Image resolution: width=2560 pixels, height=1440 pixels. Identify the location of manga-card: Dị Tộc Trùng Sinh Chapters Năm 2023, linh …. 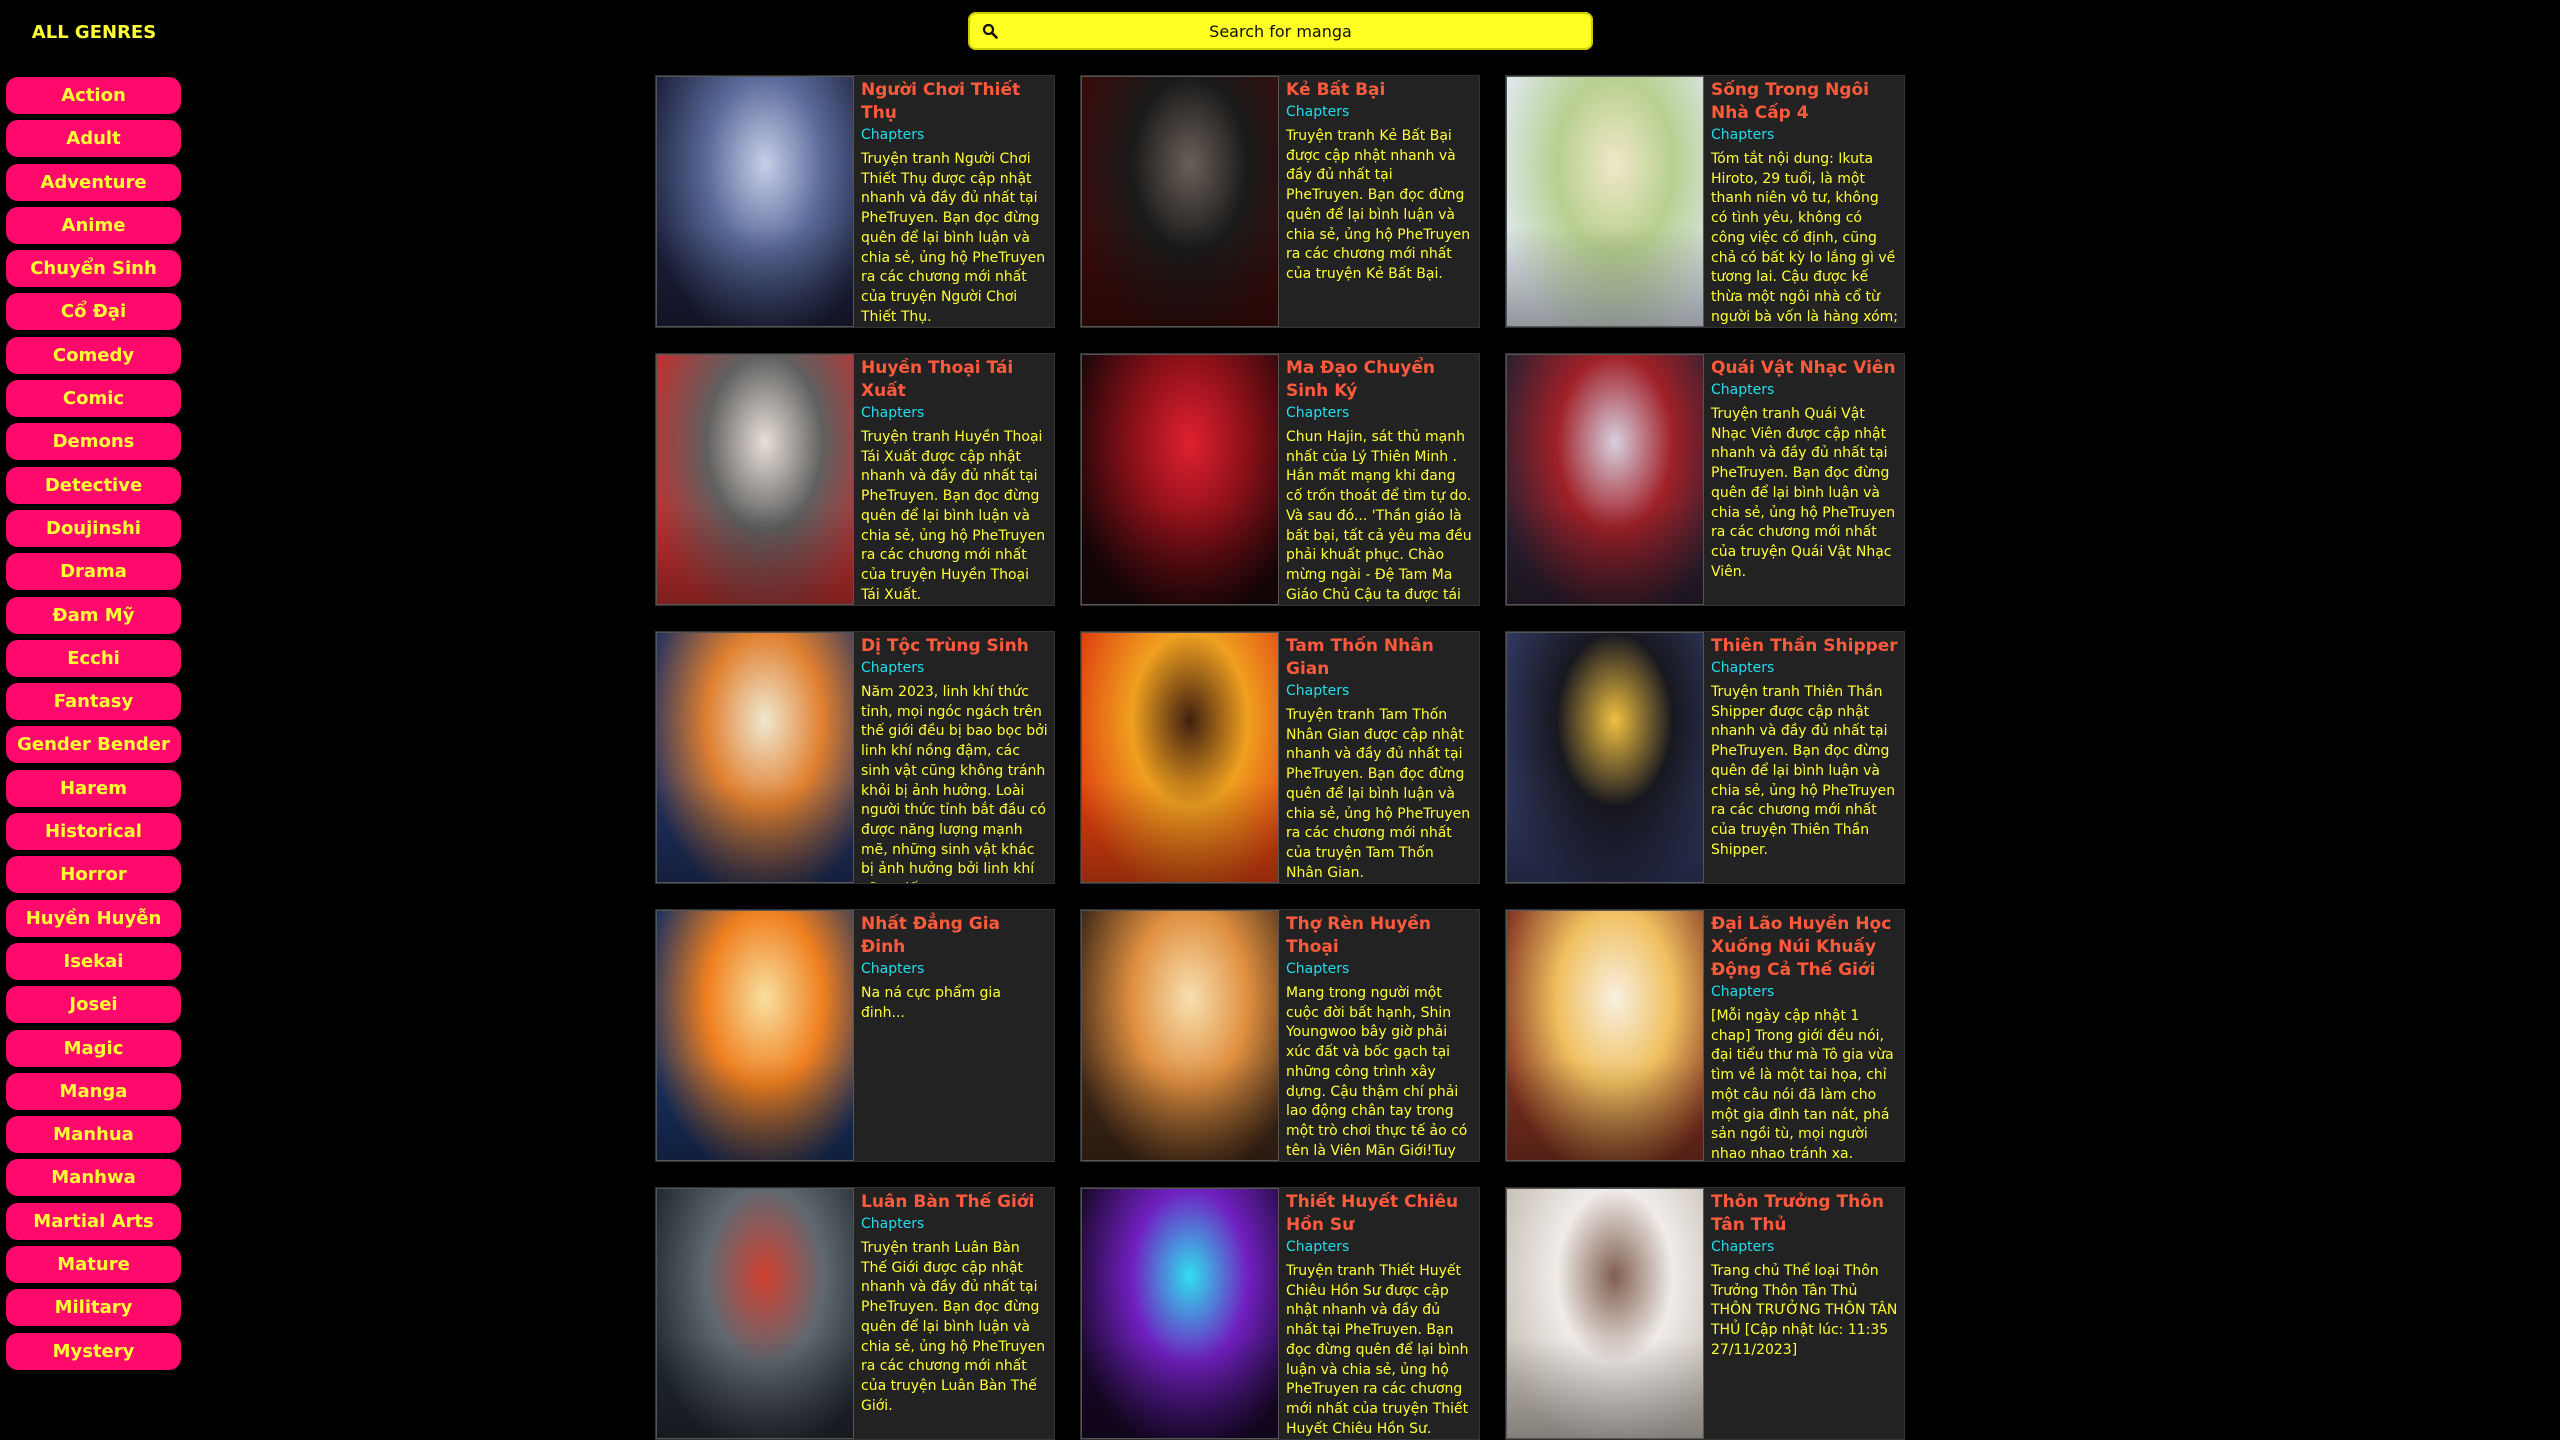
(855, 757).